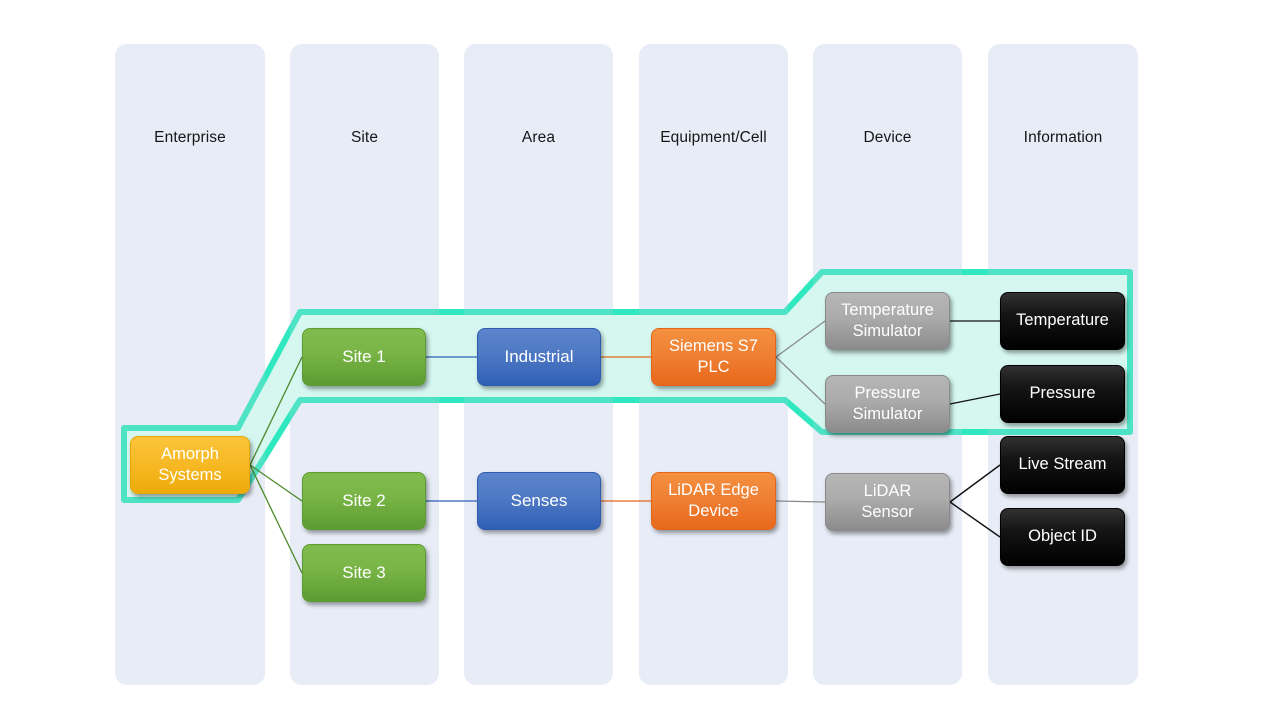 This screenshot has width=1280, height=720. I want to click on node-industrial: Industrial, so click(539, 357).